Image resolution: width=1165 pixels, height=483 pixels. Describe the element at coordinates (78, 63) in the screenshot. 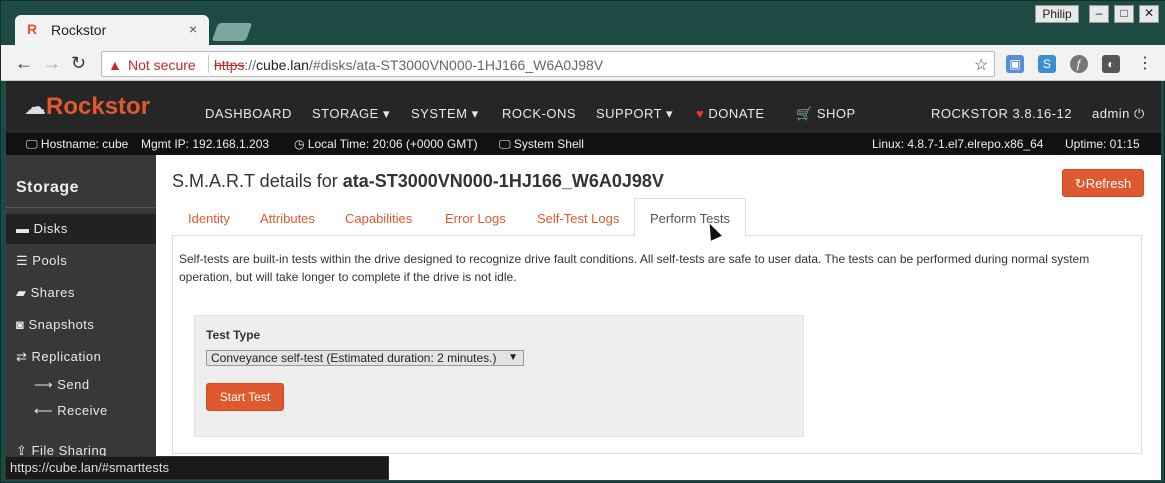

I see `reload-icon: ↻` at that location.